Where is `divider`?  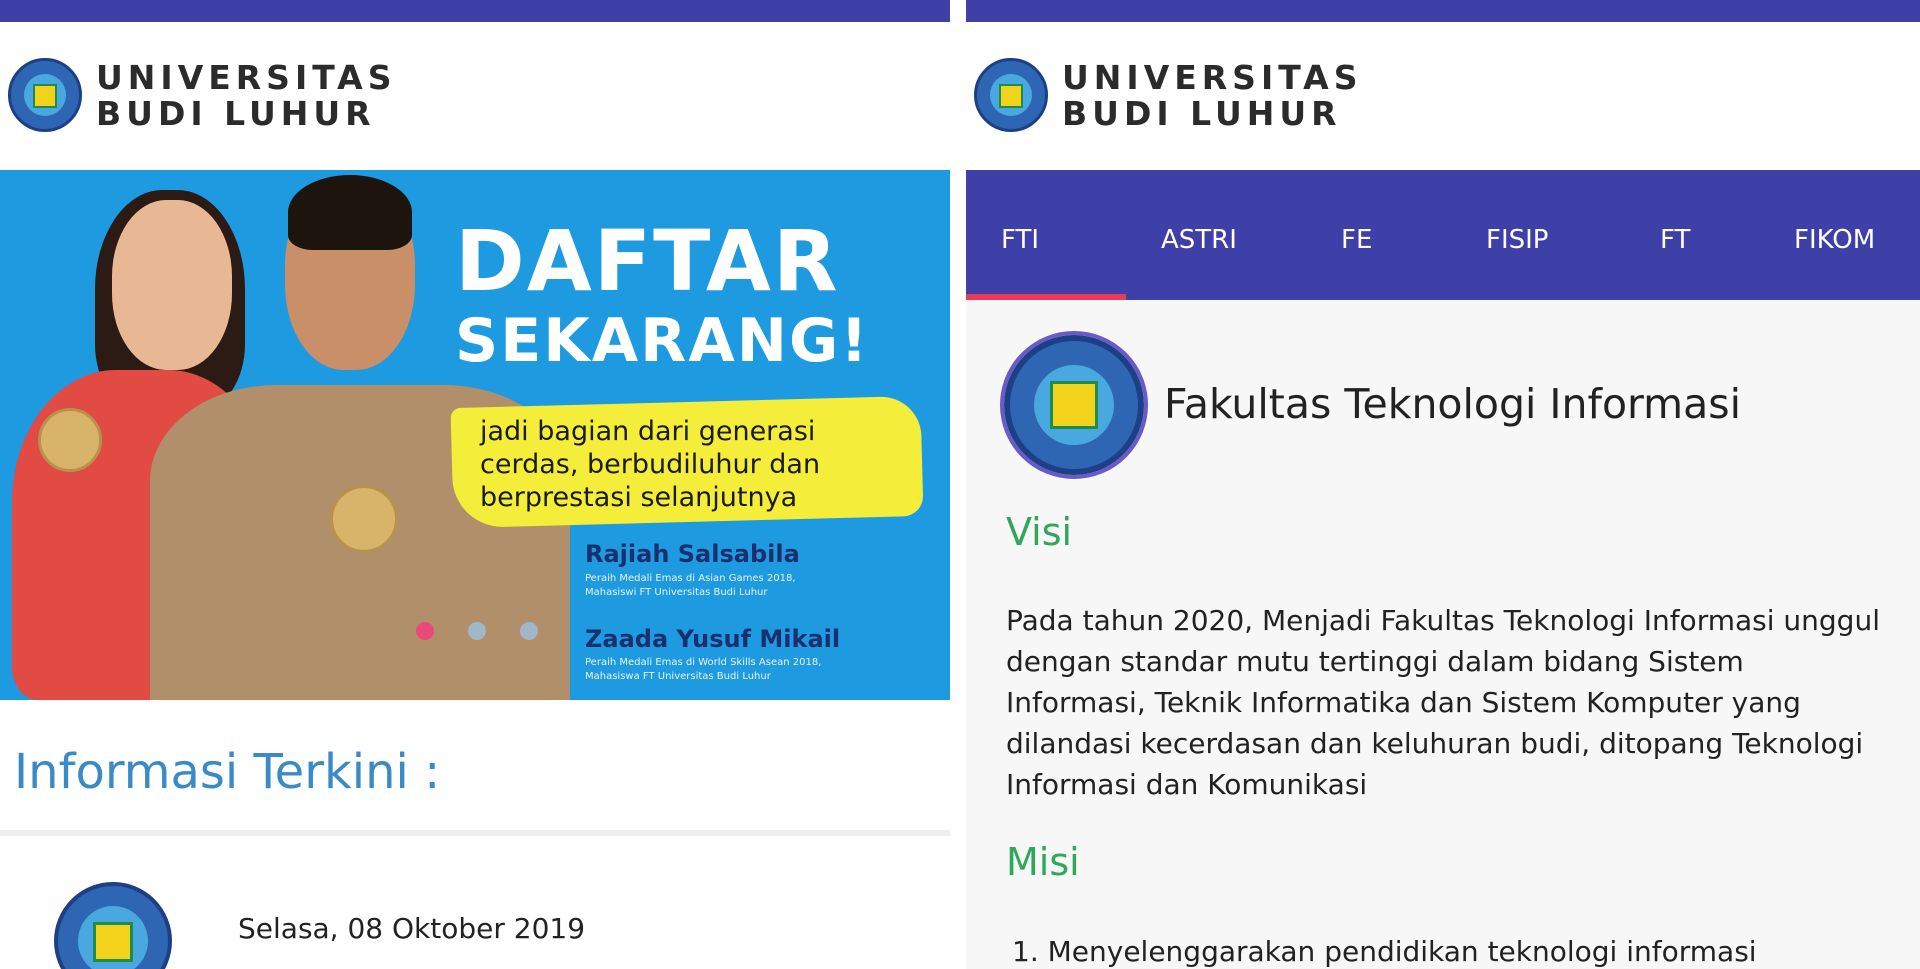
divider is located at coordinates (475, 833).